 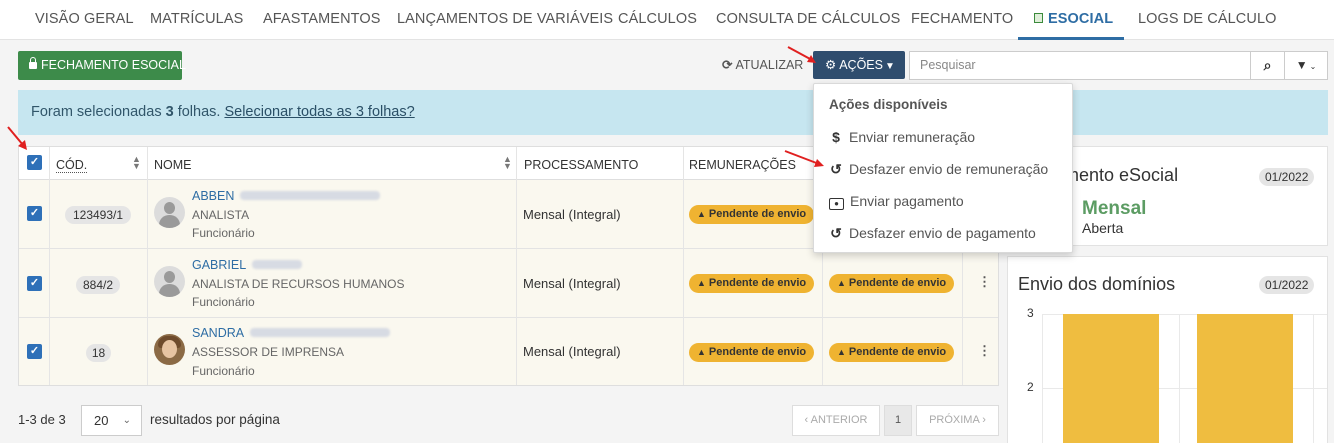 I want to click on dollar-icon: $, so click(x=836, y=137).